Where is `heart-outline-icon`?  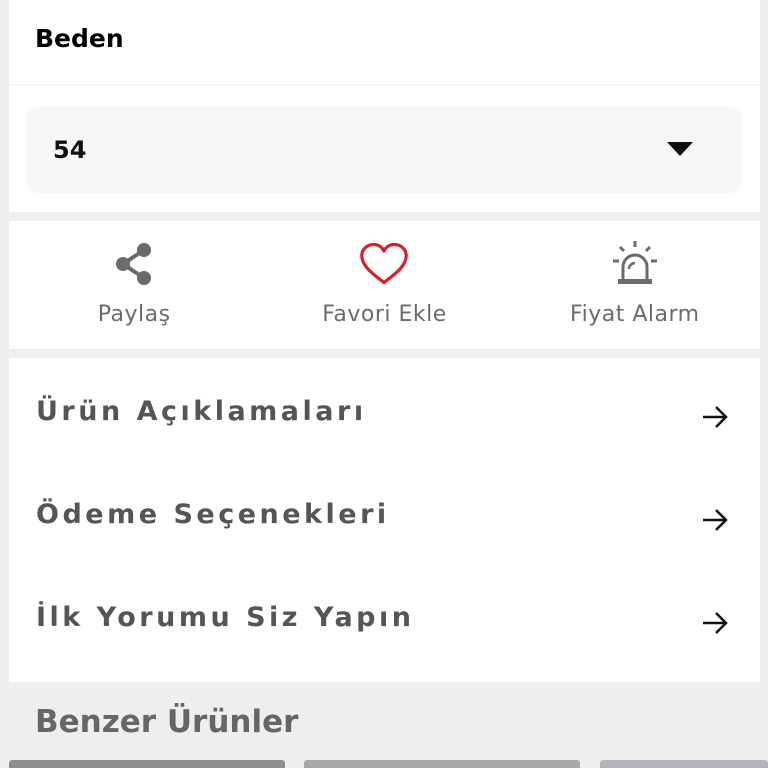
heart-outline-icon is located at coordinates (384, 264).